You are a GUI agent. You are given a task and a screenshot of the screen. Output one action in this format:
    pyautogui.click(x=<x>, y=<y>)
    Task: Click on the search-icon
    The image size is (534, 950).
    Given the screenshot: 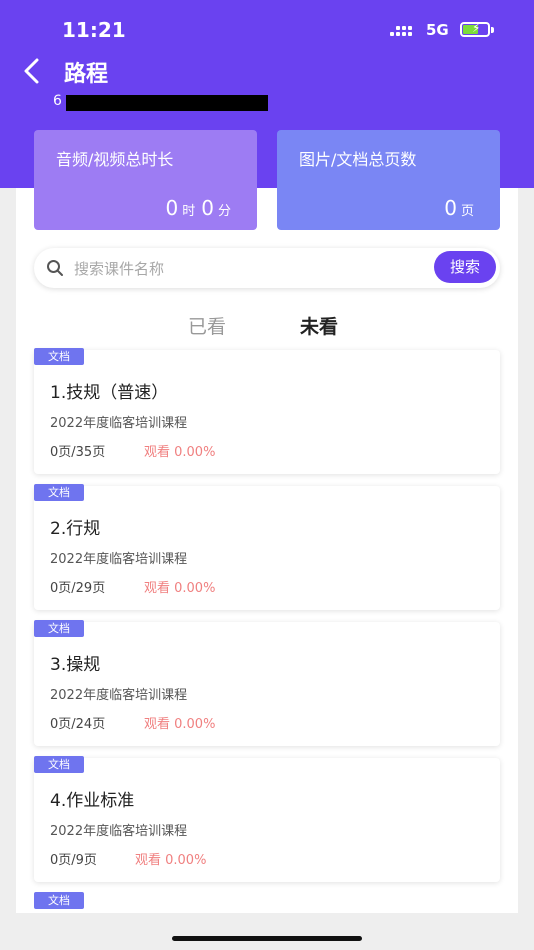 What is the action you would take?
    pyautogui.click(x=55, y=268)
    